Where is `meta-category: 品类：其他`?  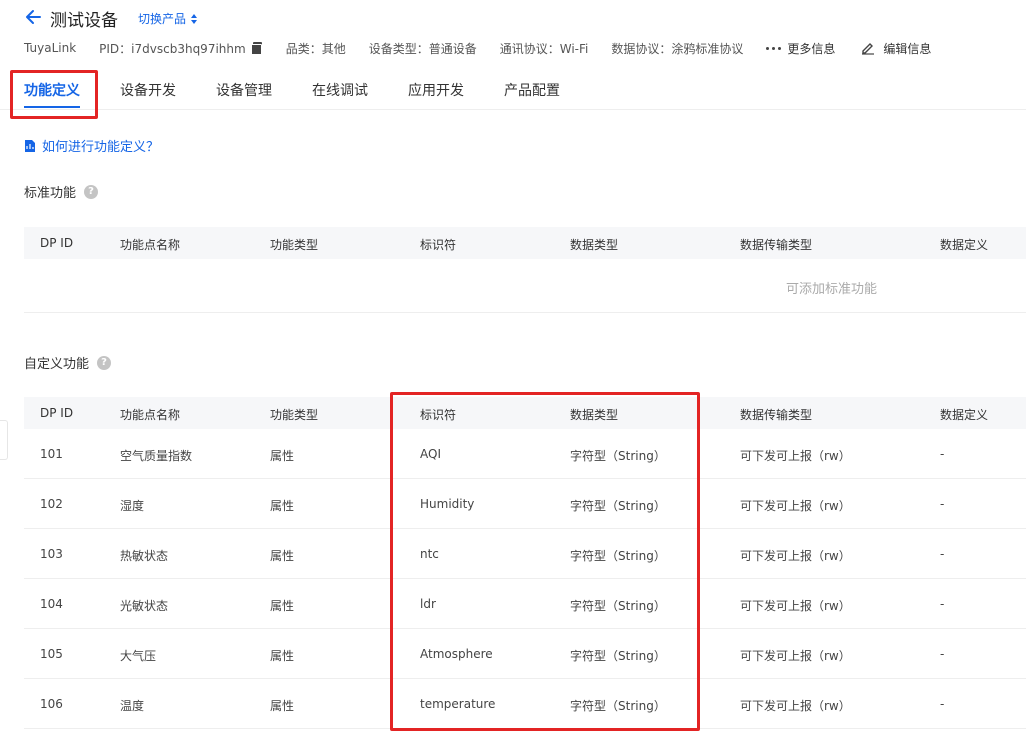 meta-category: 品类：其他 is located at coordinates (315, 48).